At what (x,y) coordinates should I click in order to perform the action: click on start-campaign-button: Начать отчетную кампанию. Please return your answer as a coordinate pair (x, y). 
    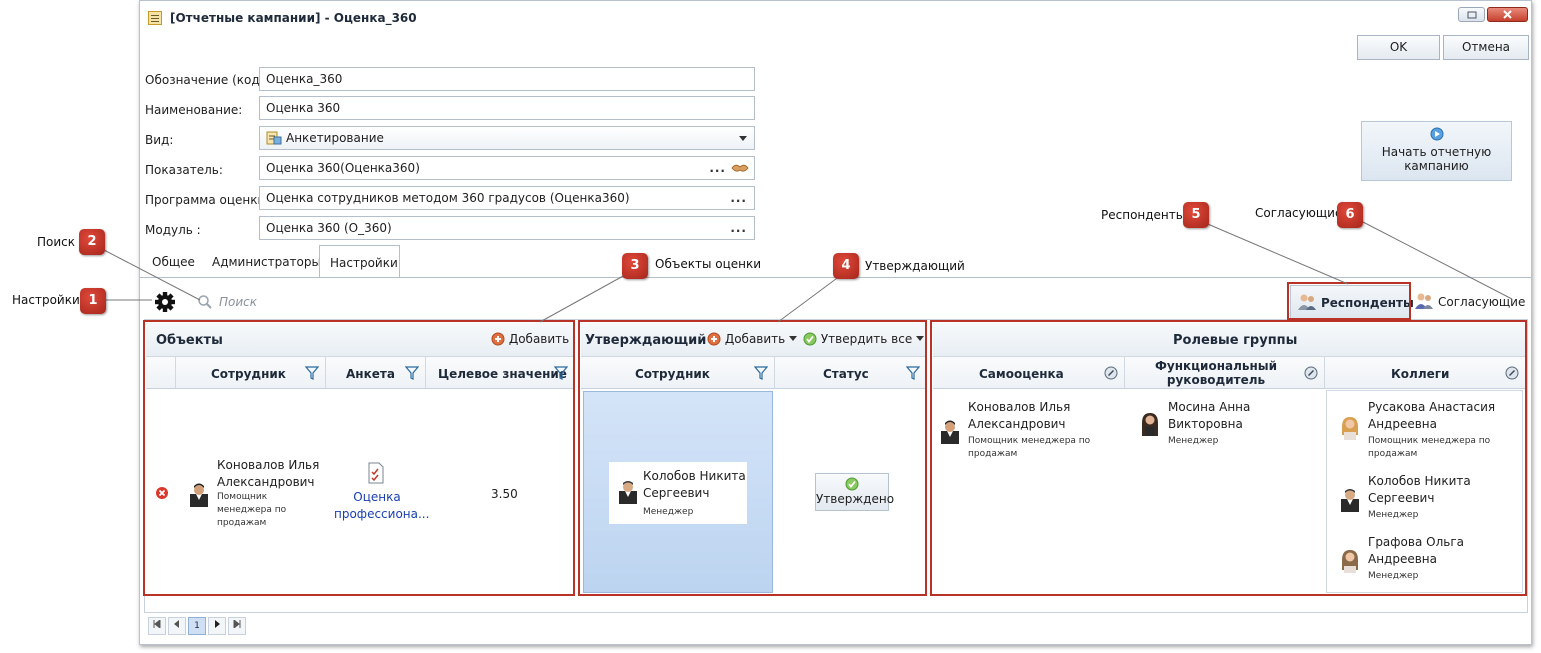
    Looking at the image, I should click on (1436, 151).